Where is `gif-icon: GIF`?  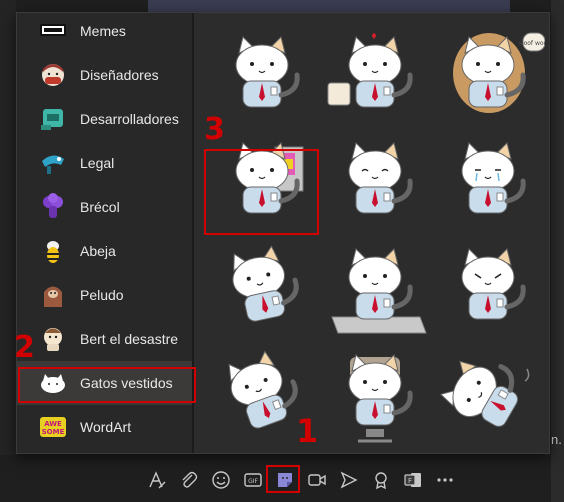 gif-icon: GIF is located at coordinates (253, 480).